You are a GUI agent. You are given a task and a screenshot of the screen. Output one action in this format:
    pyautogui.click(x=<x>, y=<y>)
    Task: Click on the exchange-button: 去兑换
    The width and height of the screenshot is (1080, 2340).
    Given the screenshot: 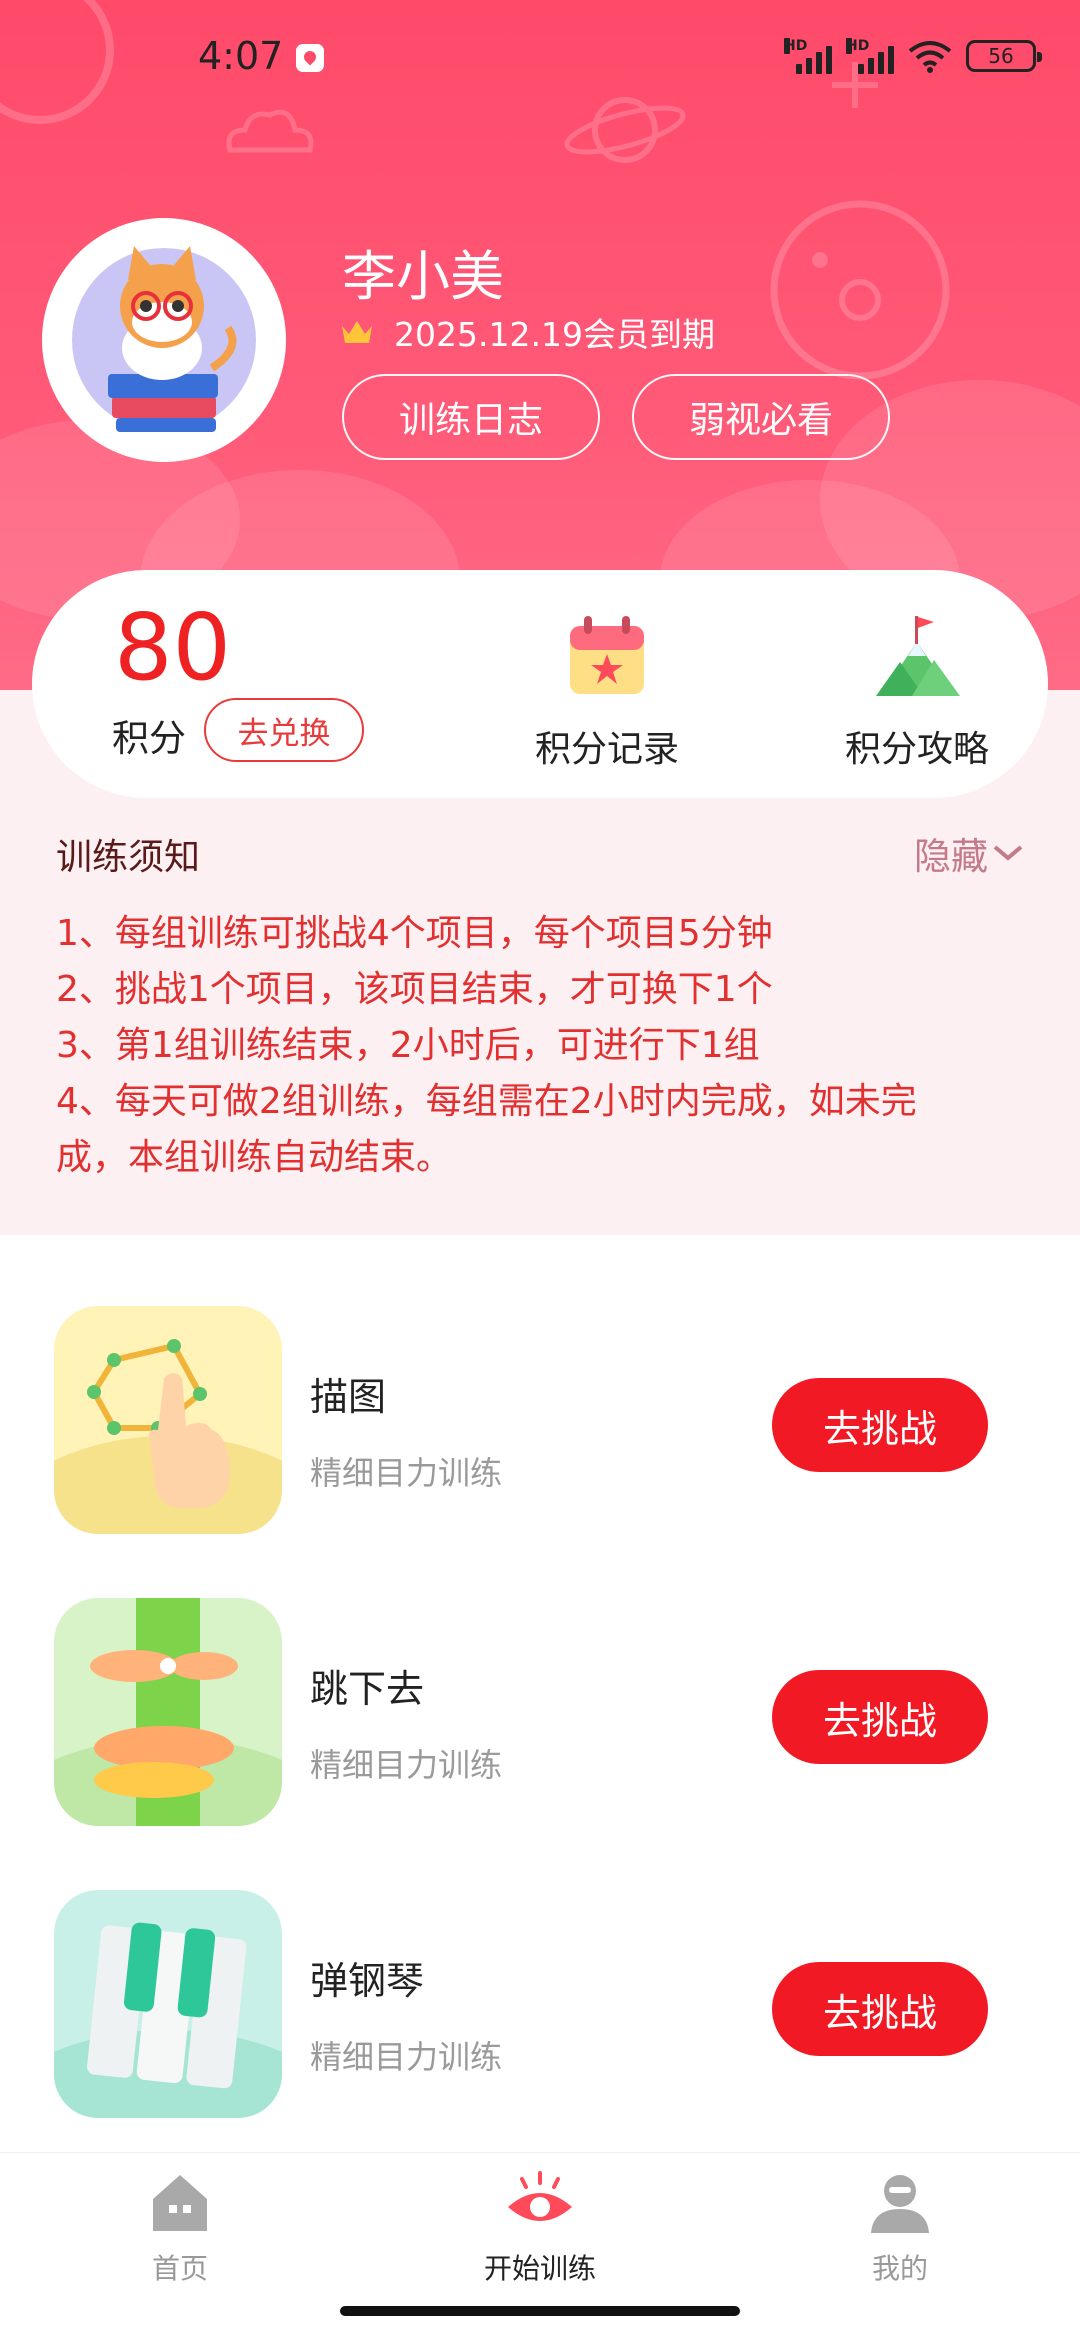 What is the action you would take?
    pyautogui.click(x=284, y=730)
    